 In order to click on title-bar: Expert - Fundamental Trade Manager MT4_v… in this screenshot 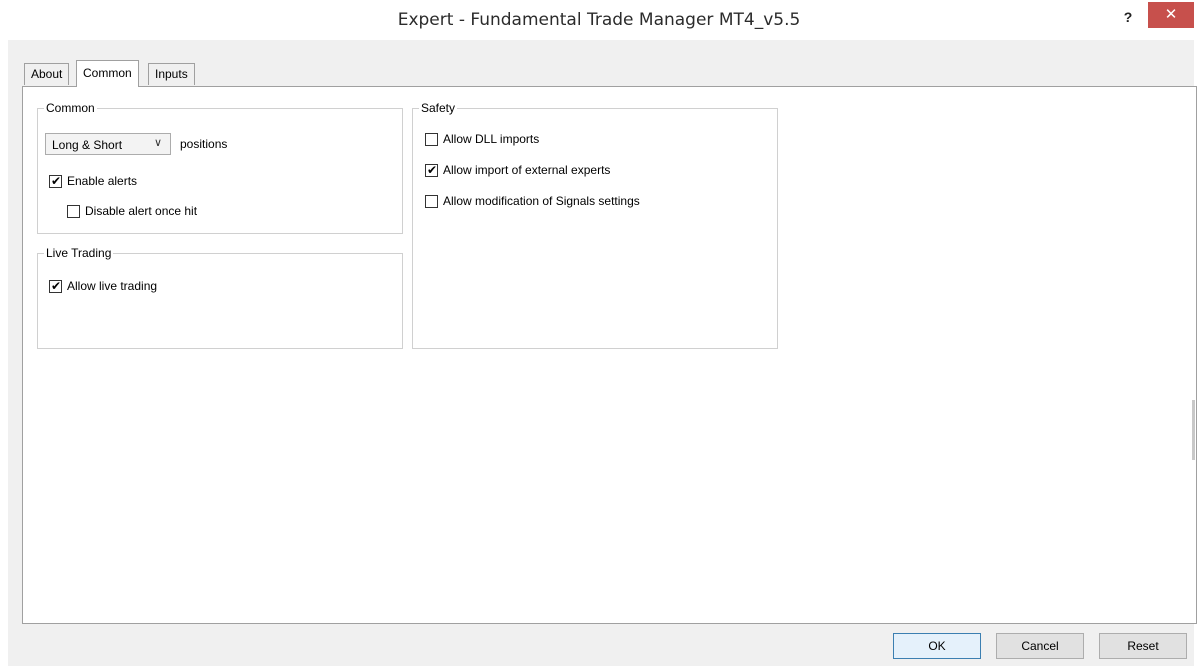, I will do `click(599, 20)`.